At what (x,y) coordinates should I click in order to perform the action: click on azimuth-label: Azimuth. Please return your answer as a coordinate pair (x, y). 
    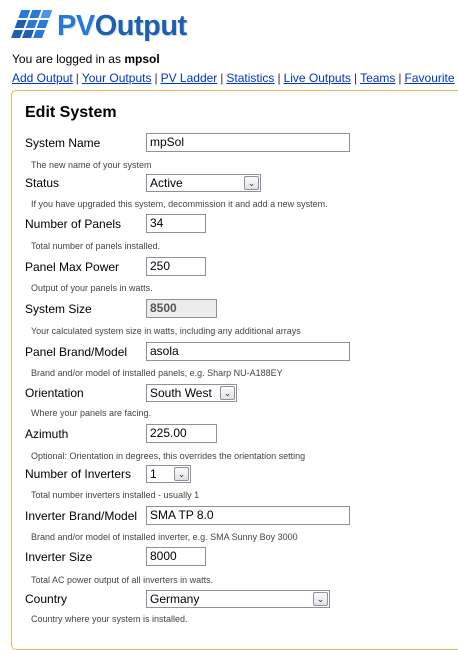
    Looking at the image, I should click on (47, 434).